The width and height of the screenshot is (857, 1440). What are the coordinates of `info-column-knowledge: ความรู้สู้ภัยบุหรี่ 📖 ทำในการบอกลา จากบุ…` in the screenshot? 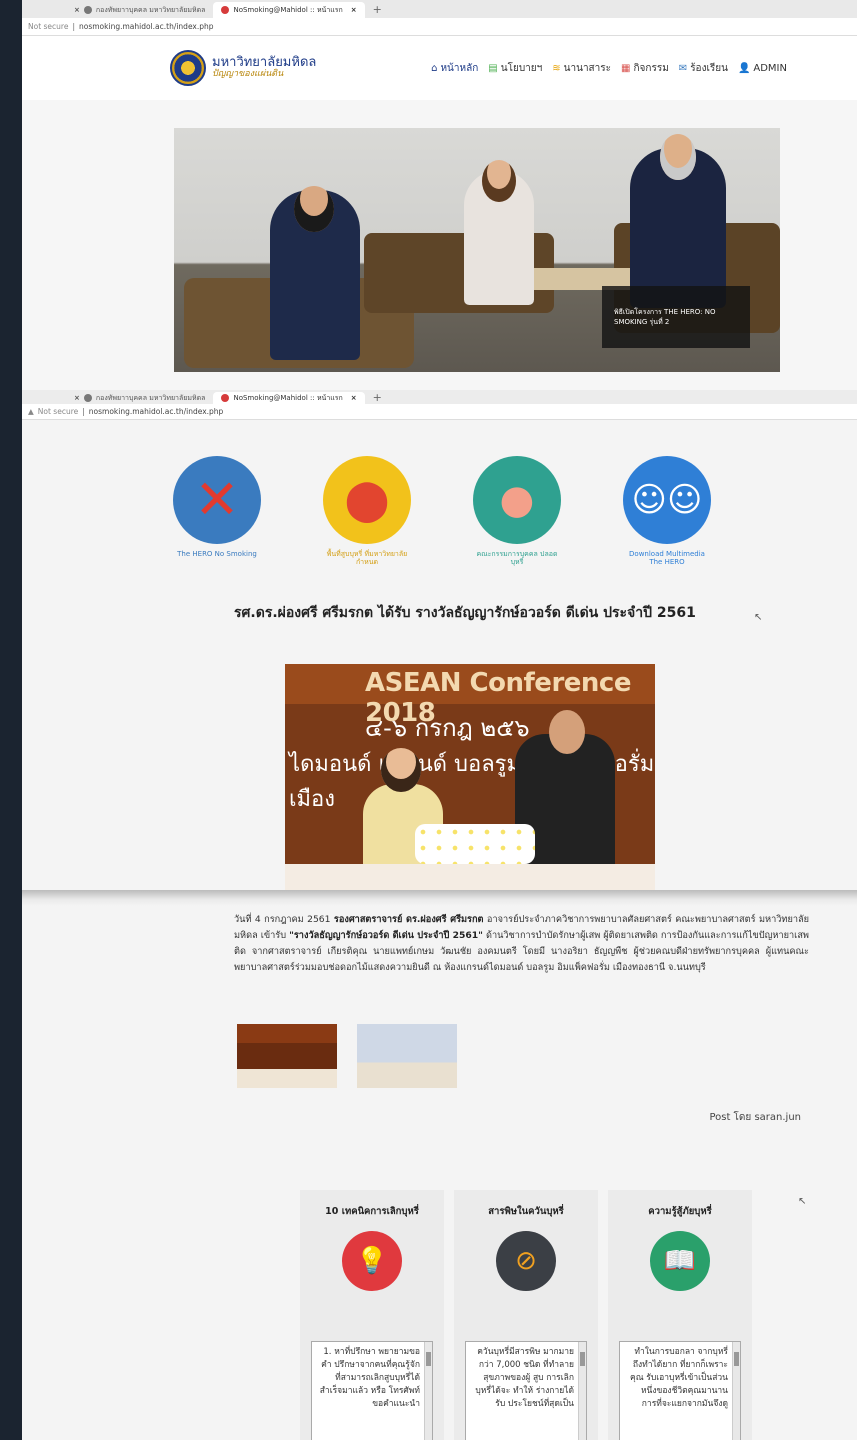 It's located at (680, 1315).